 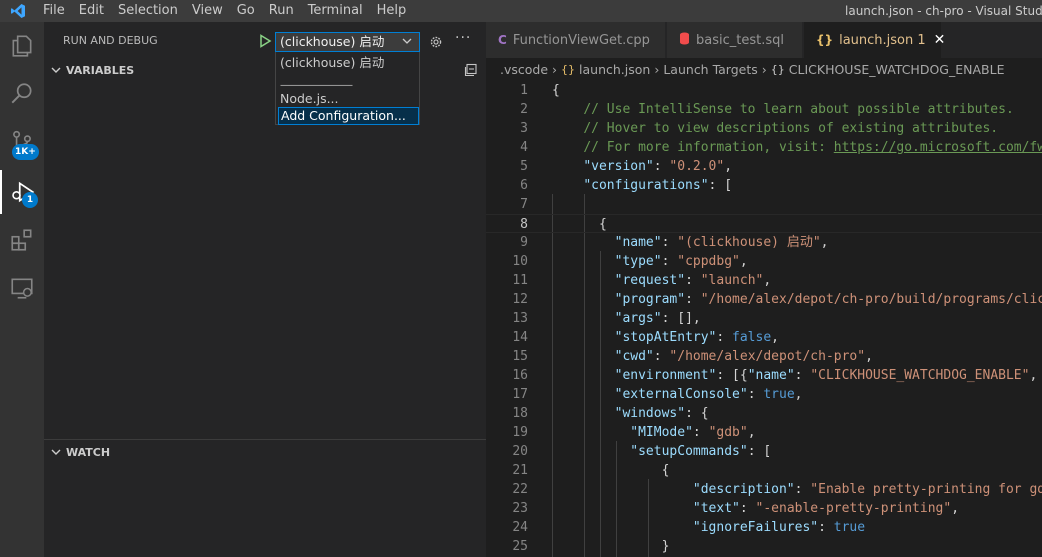 What do you see at coordinates (54, 11) in the screenshot?
I see `menu-file: File` at bounding box center [54, 11].